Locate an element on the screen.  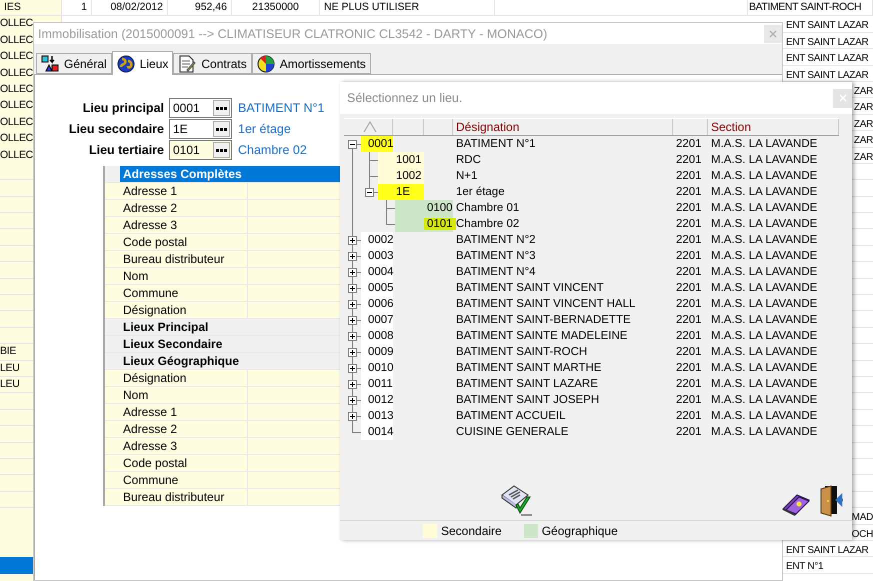
group-header: Lieux Géographique is located at coordinates (230, 361).